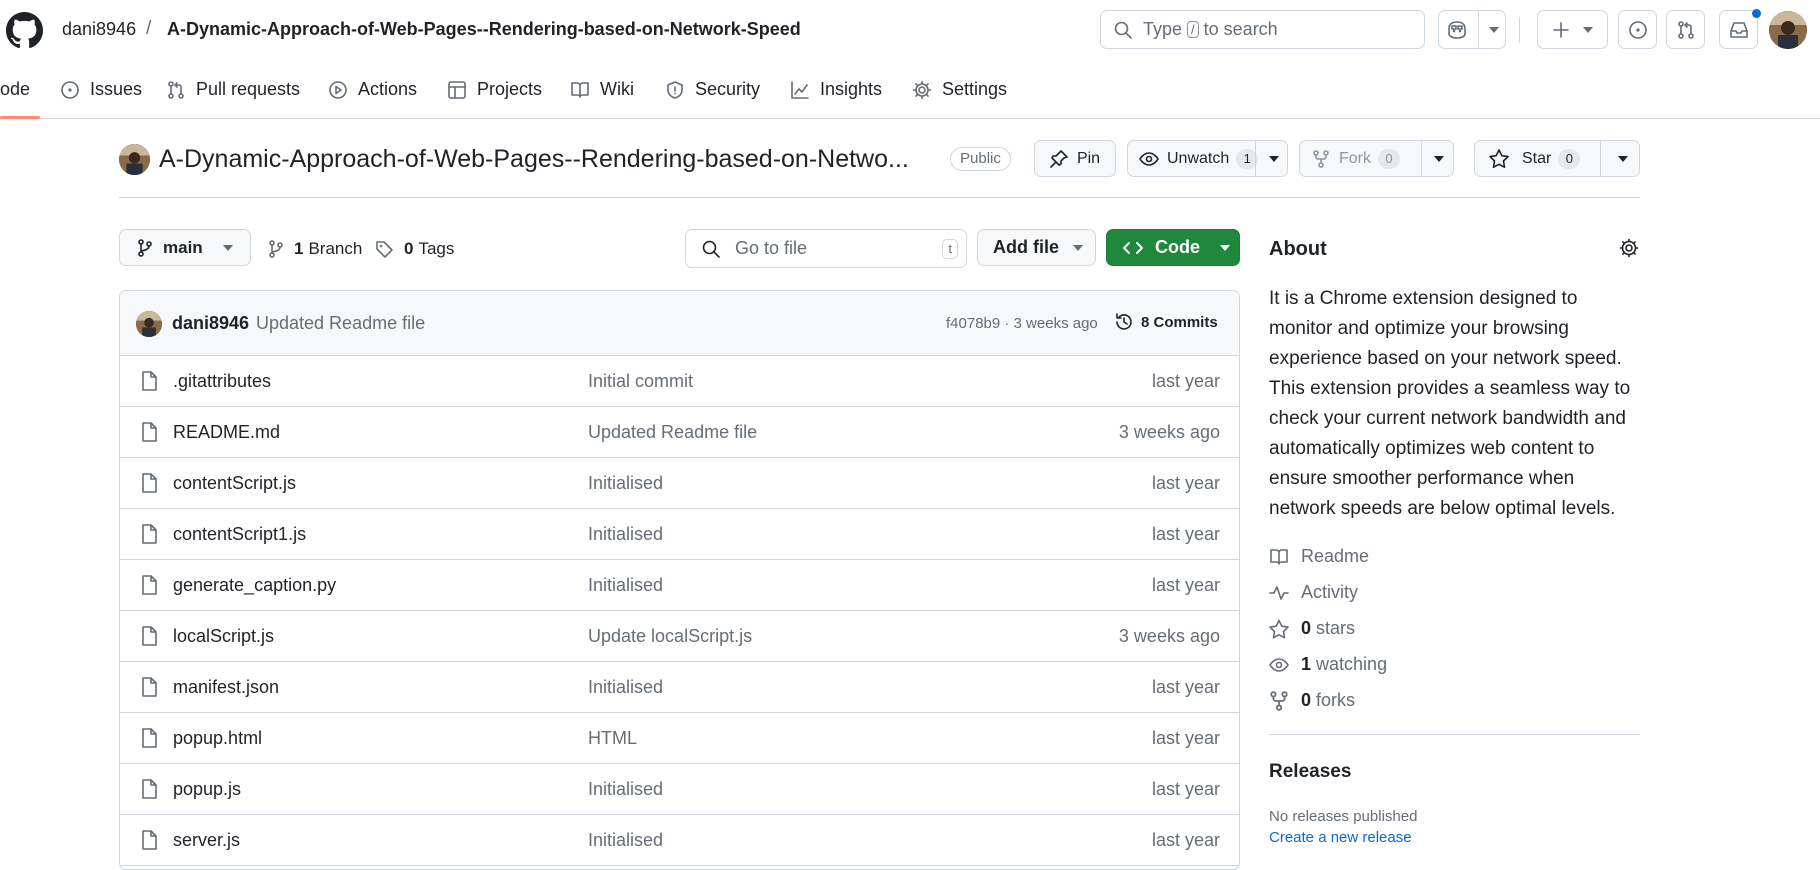 The image size is (1820, 870). I want to click on file-row: .gitattributes Initial commit last year, so click(679, 381).